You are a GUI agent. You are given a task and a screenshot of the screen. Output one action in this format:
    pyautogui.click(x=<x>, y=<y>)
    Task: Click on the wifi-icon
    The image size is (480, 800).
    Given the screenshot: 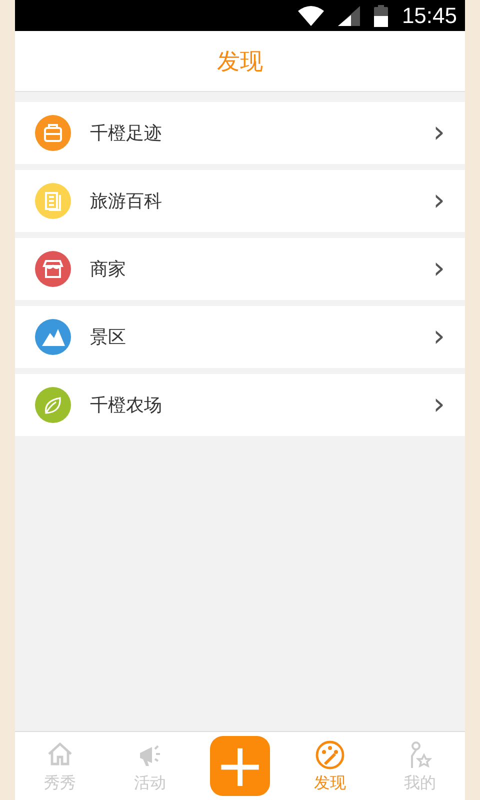 What is the action you would take?
    pyautogui.click(x=311, y=16)
    